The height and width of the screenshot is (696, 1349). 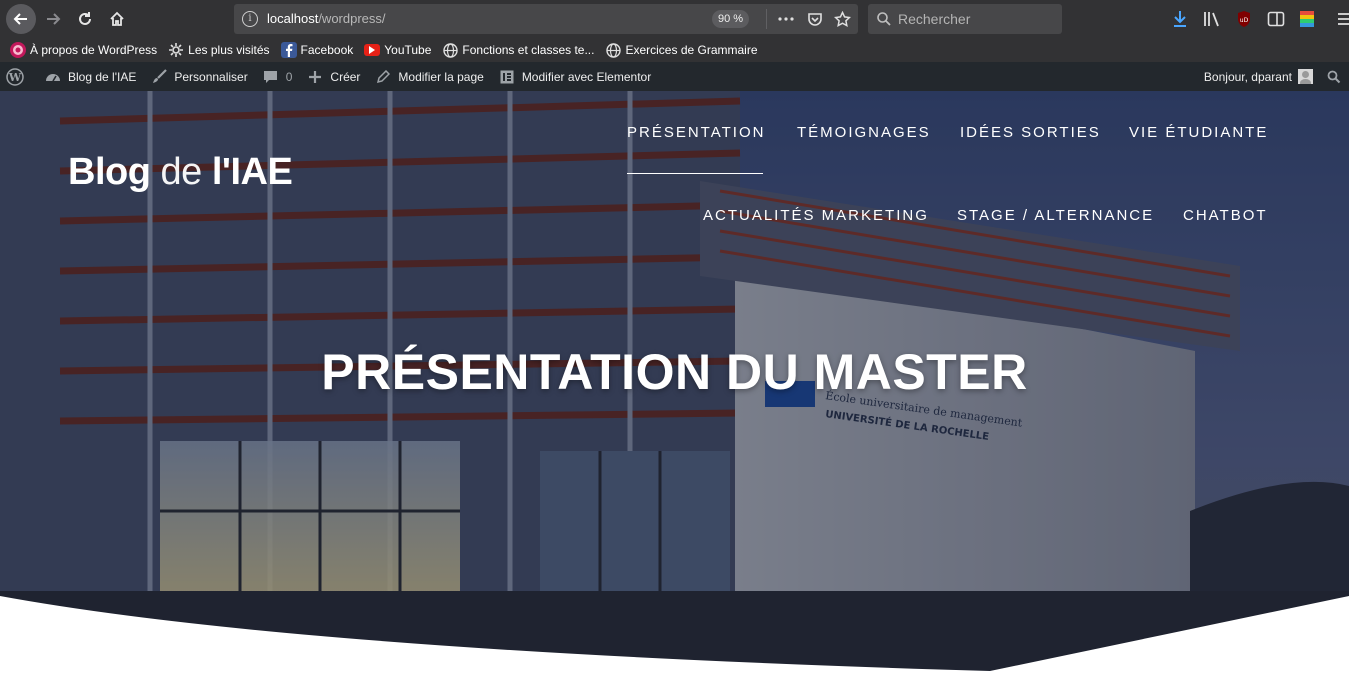 I want to click on site-title: Blog de l'IAE, so click(x=180, y=172).